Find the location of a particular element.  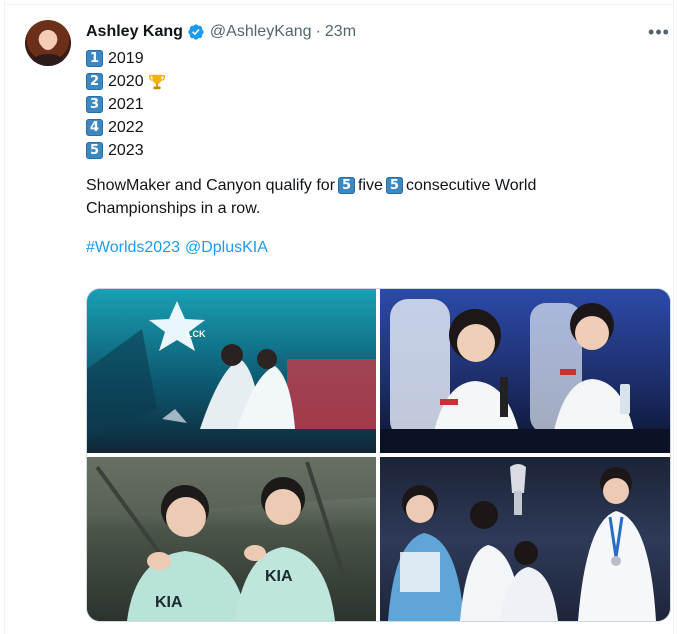

photo-3-art: KIA KIA is located at coordinates (231, 539).